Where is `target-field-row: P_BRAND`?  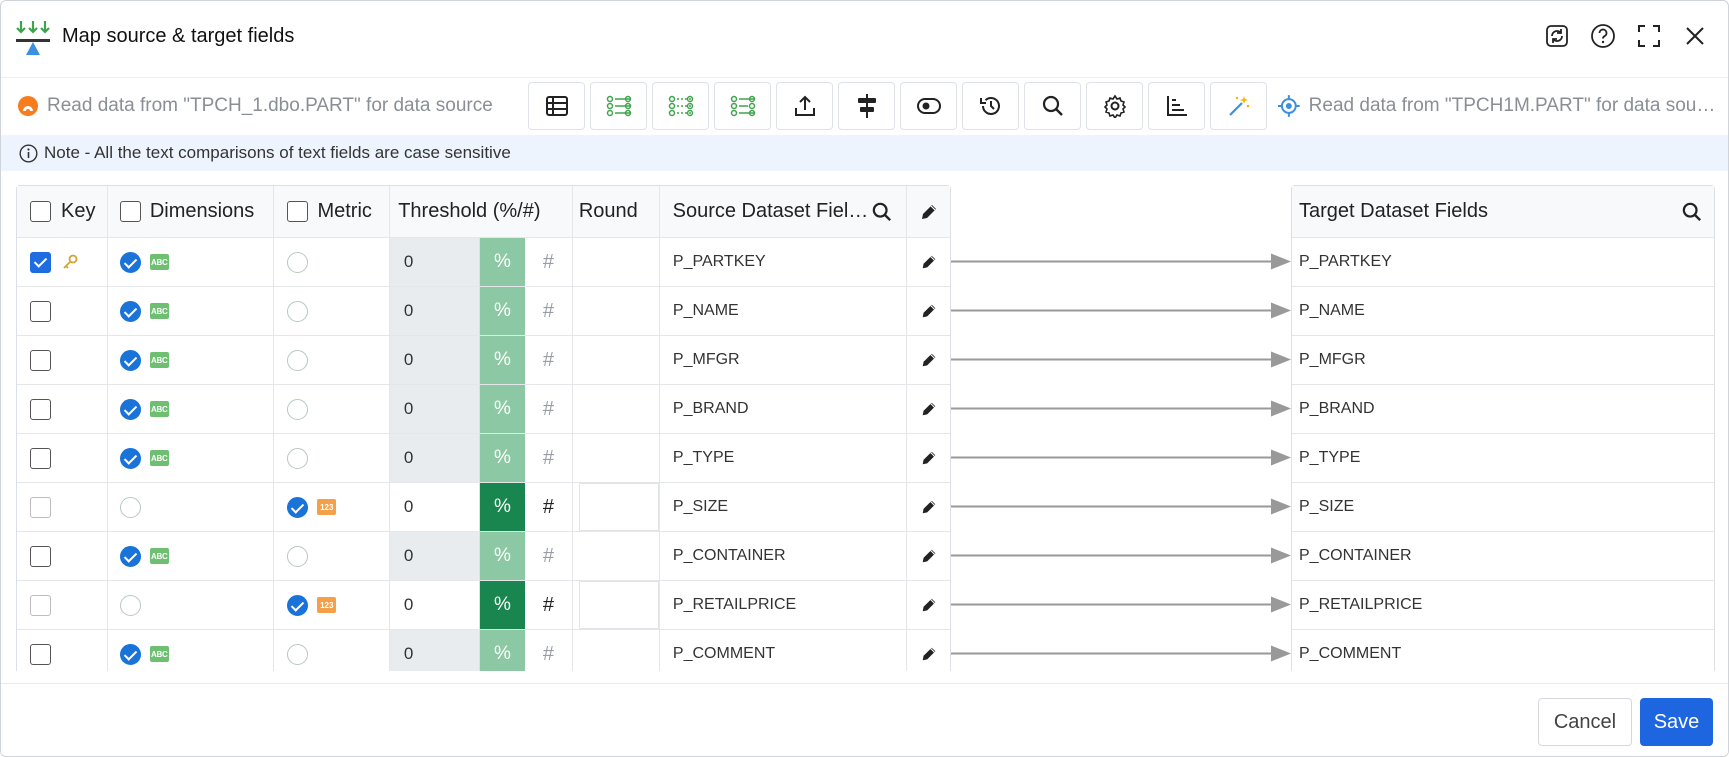
target-field-row: P_BRAND is located at coordinates (1503, 409).